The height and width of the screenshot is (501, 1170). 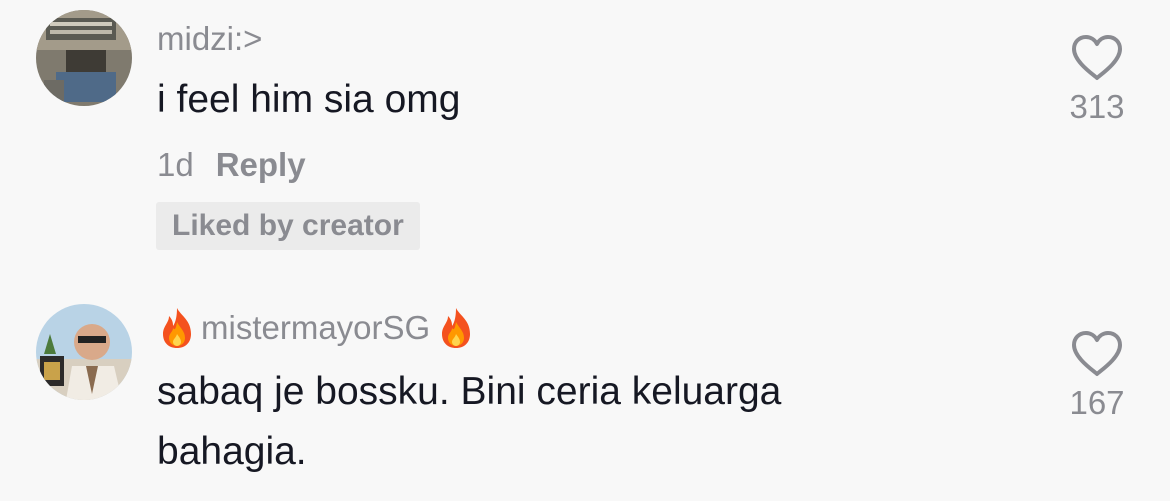 I want to click on comment-text-line: bahagia., so click(x=232, y=451).